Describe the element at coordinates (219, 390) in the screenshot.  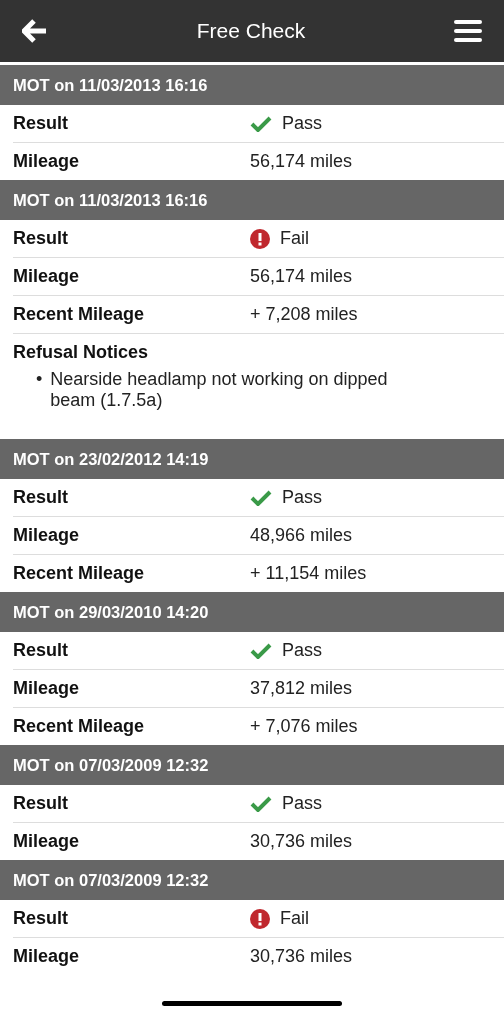
I see `notice-item: Nearside headlamp not working on dipped beam (1.7.5a)` at that location.